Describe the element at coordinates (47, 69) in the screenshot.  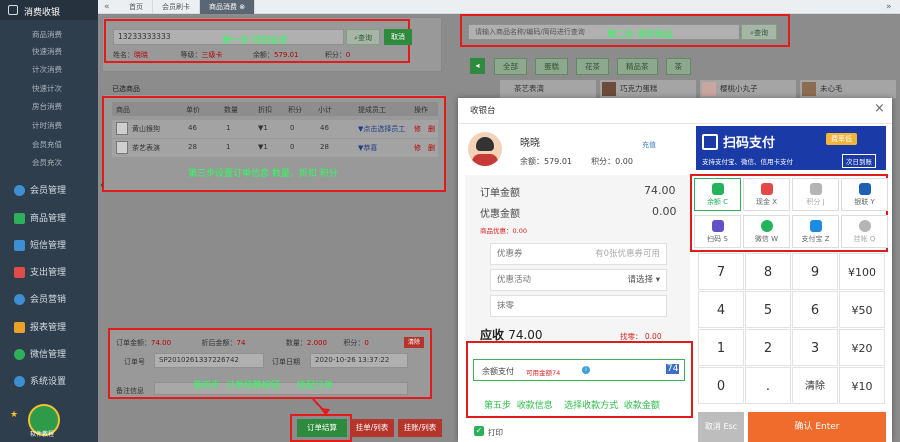
I see `sidebar-item-label: 计次消费` at that location.